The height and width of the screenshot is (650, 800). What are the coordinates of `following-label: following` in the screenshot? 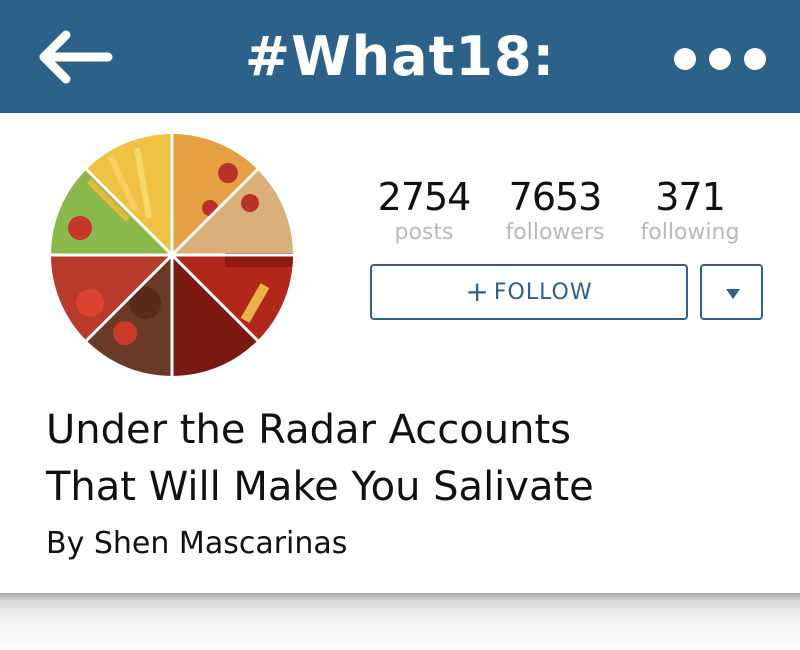 It's located at (690, 232).